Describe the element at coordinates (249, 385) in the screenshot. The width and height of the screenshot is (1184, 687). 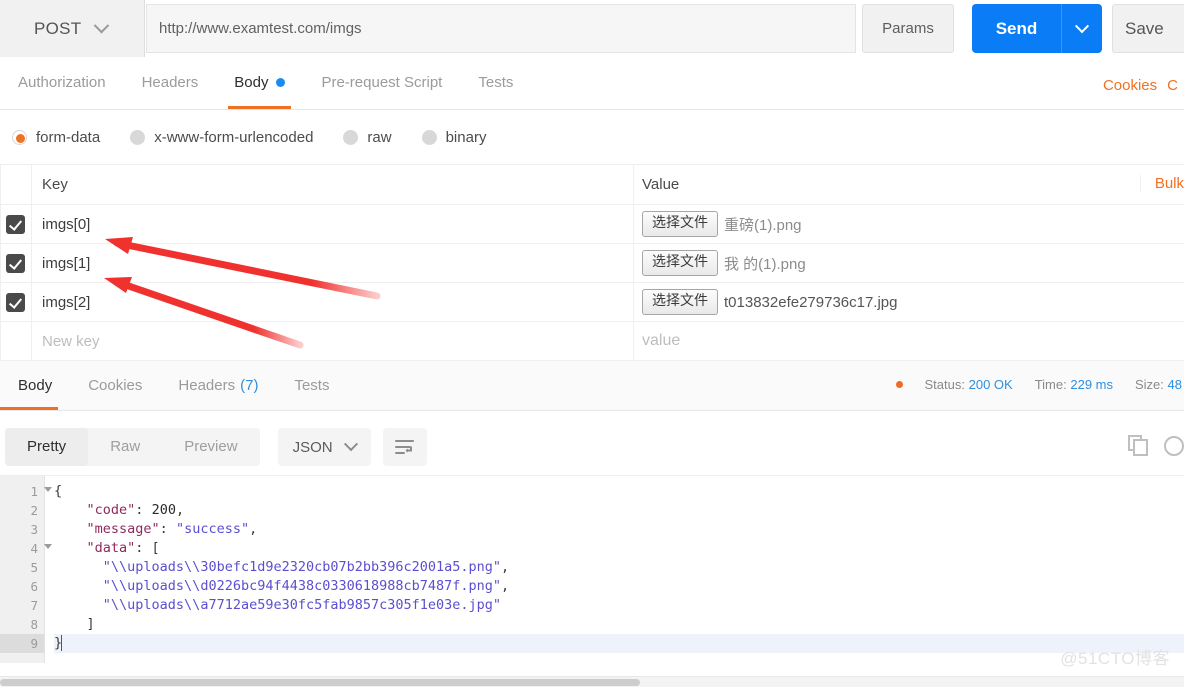
I see `headers-count: (7)` at that location.